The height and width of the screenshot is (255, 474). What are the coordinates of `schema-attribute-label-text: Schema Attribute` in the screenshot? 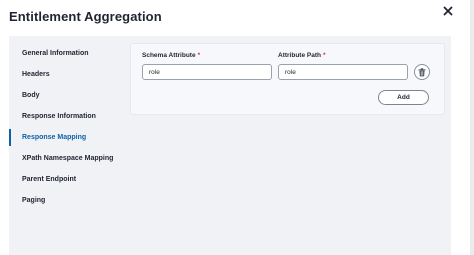 It's located at (169, 55).